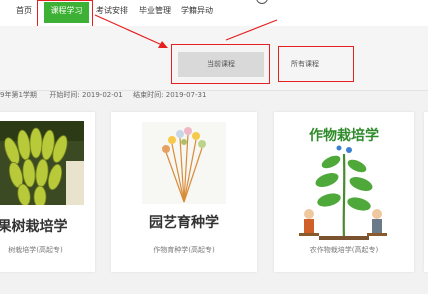  I want to click on highlight-box-nav, so click(65, 13).